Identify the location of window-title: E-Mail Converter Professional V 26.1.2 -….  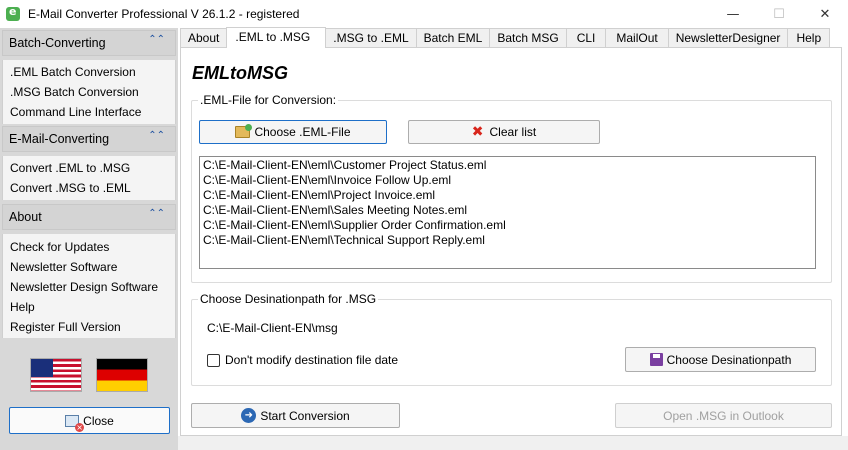
(164, 14).